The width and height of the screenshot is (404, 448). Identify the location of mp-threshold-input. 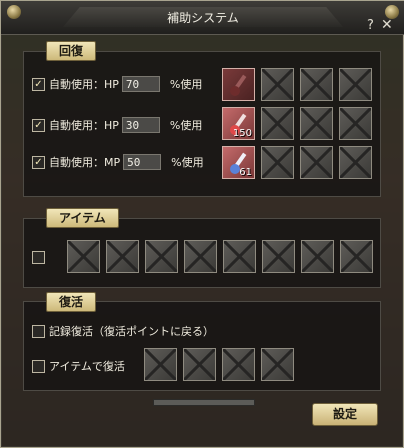
(142, 162).